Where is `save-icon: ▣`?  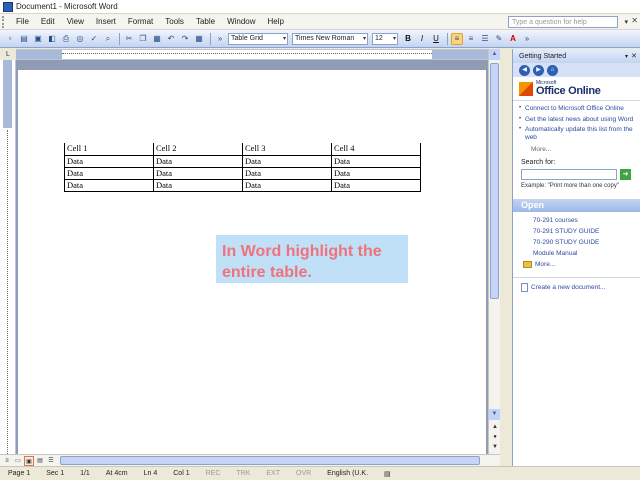 save-icon: ▣ is located at coordinates (38, 39).